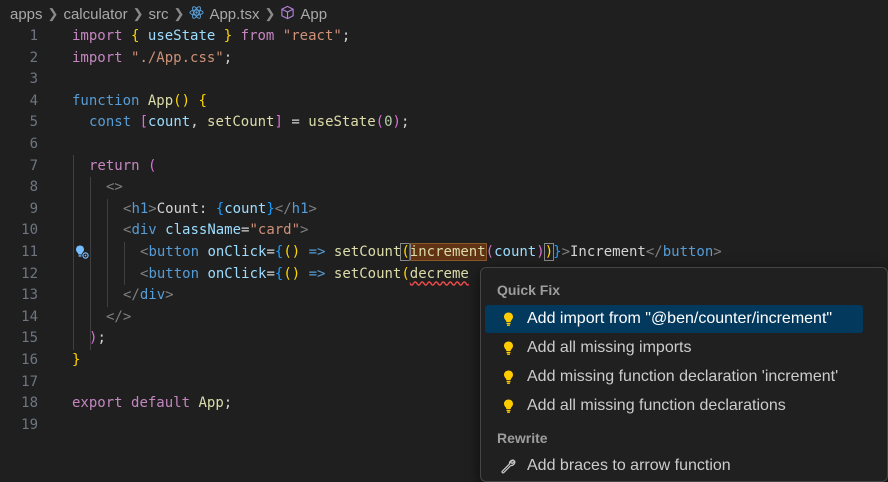 Image resolution: width=888 pixels, height=482 pixels. What do you see at coordinates (529, 290) in the screenshot?
I see `menu-section-header: Quick Fix` at bounding box center [529, 290].